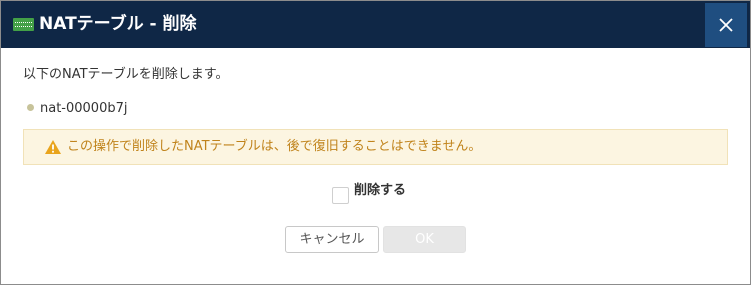 The image size is (751, 285). I want to click on warning-triangle-icon, so click(53, 147).